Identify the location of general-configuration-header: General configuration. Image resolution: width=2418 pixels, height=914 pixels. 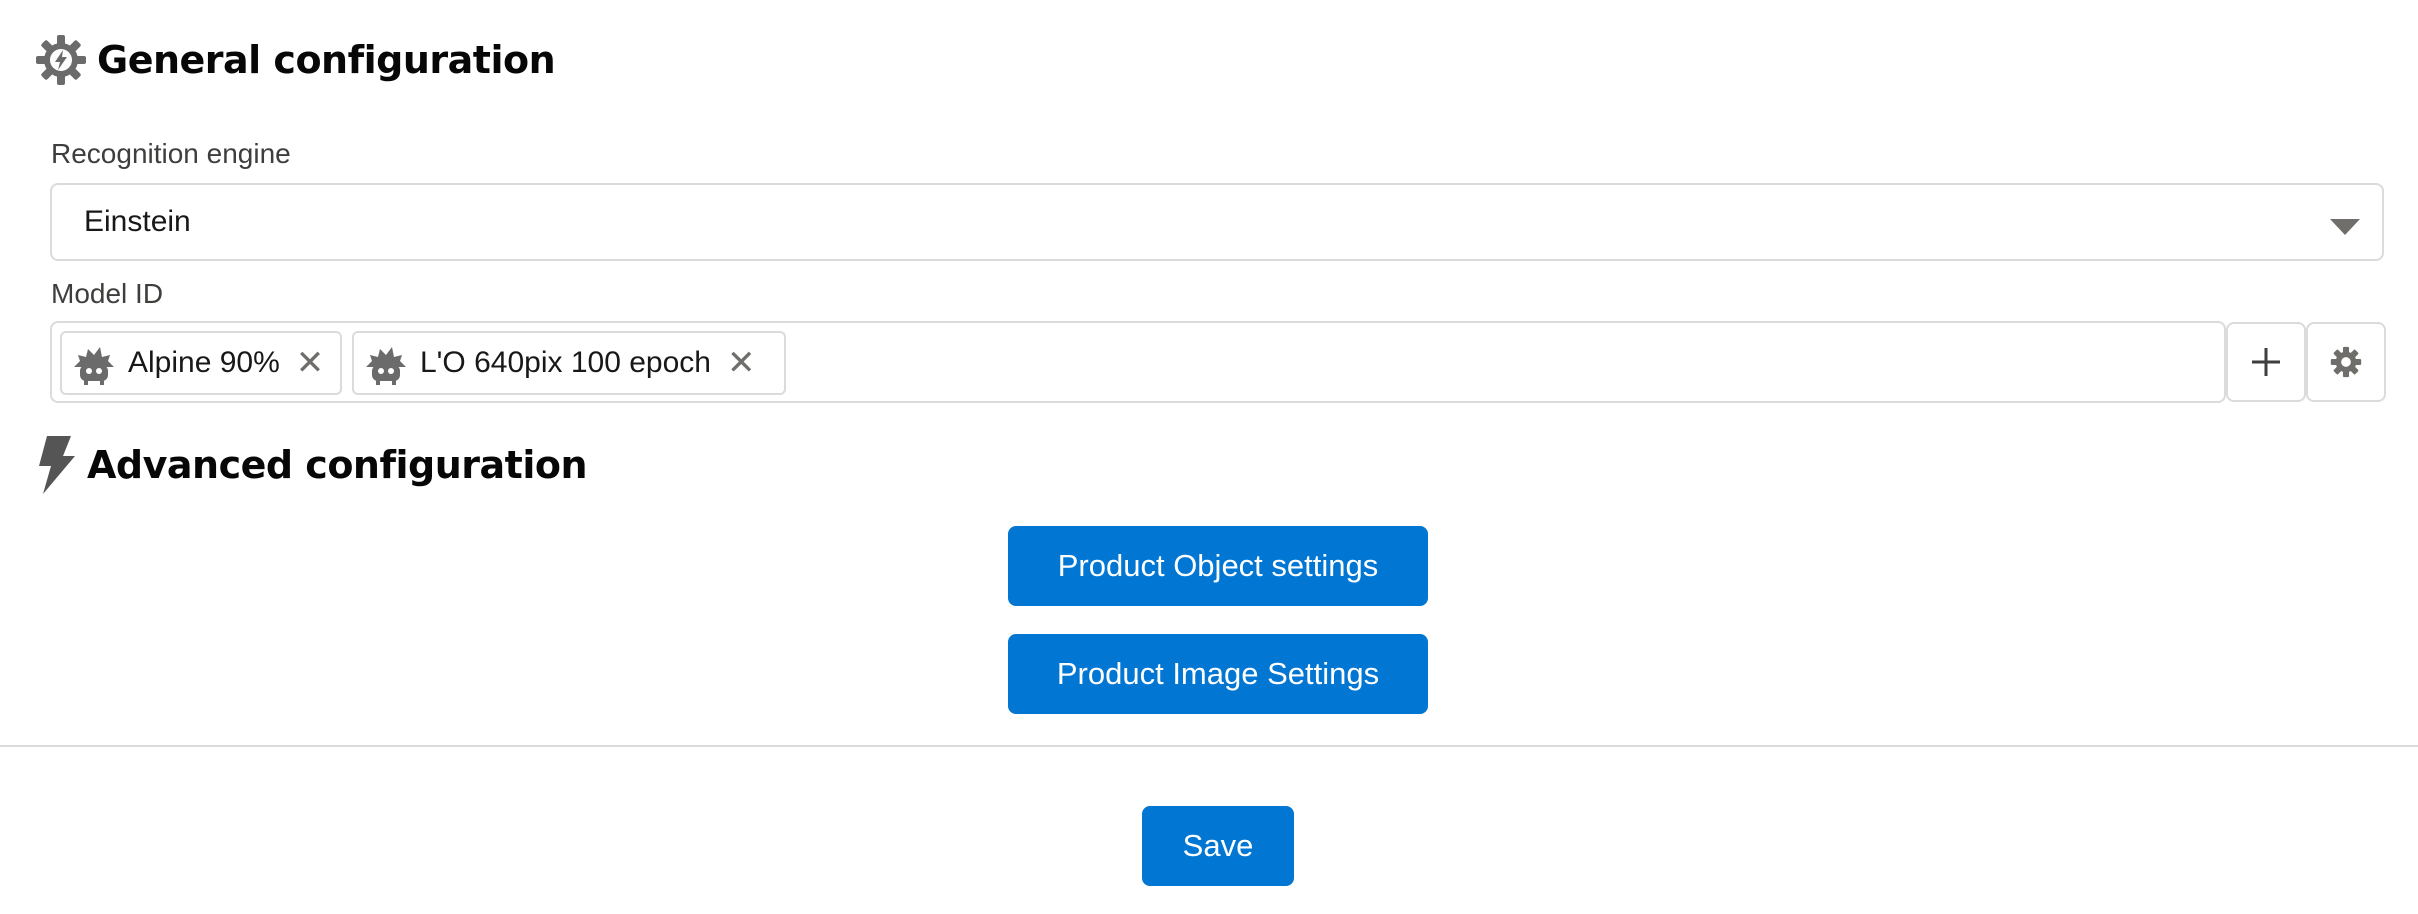
(294, 60).